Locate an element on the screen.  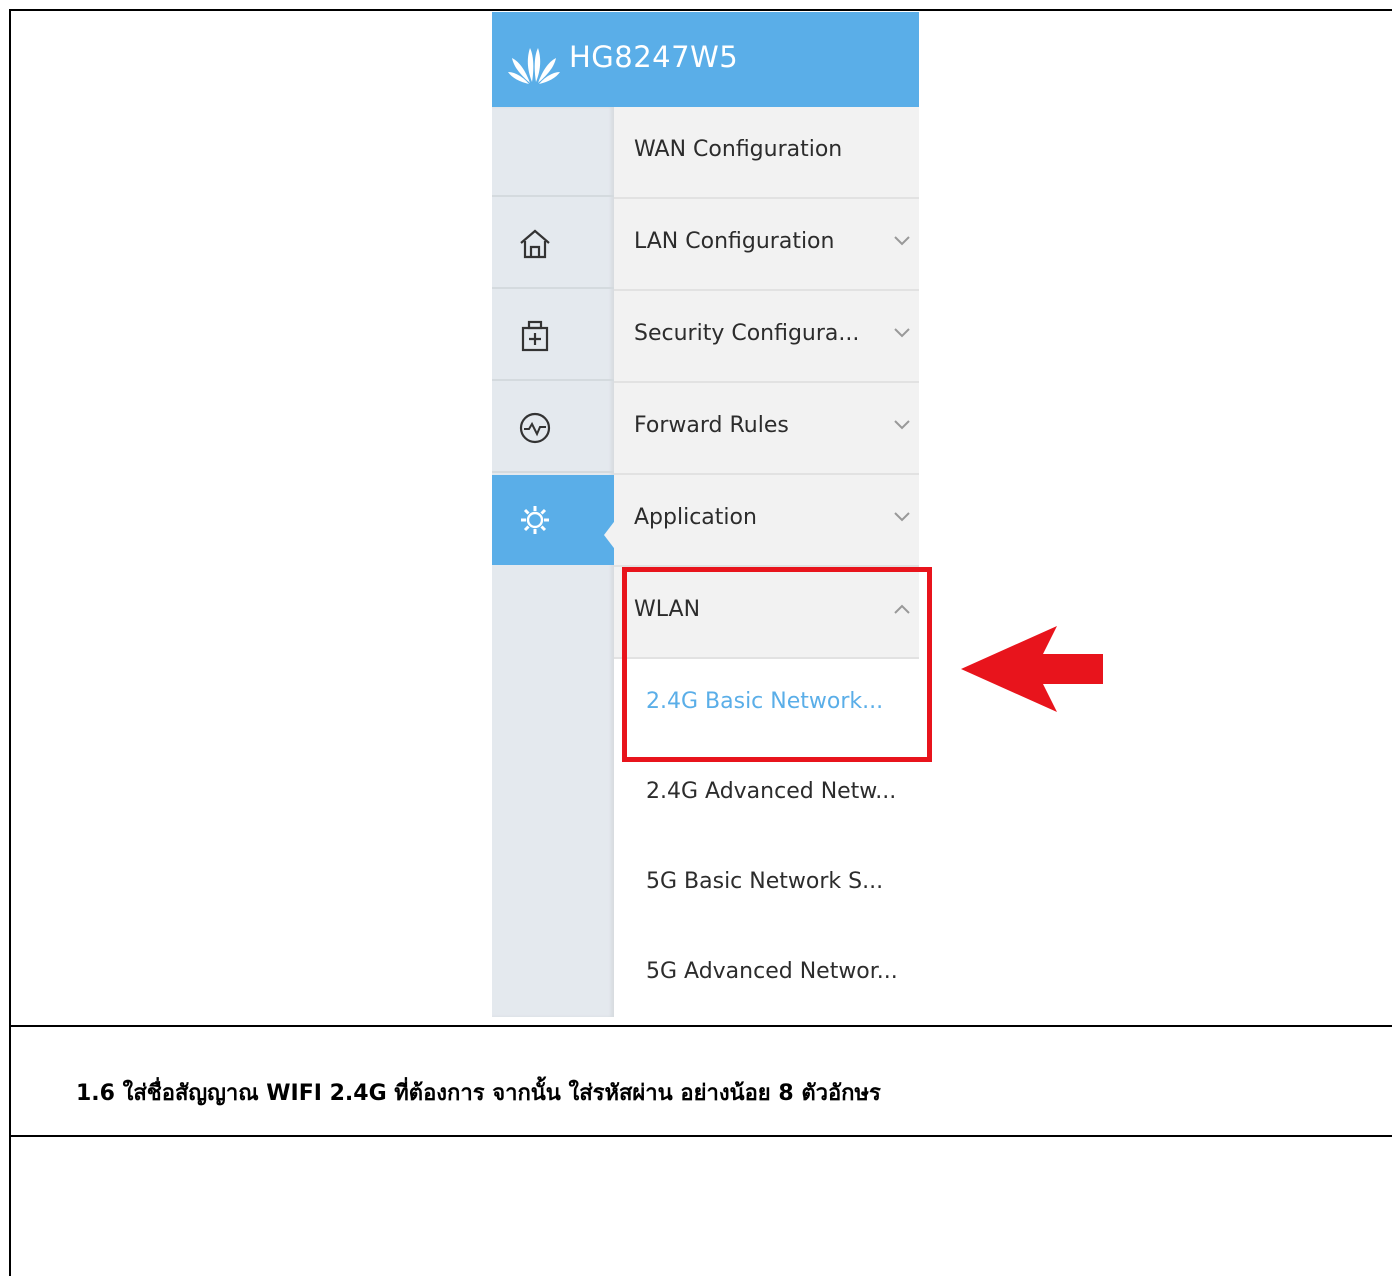
menu-item-label: LAN Configuration is located at coordinates (734, 241).